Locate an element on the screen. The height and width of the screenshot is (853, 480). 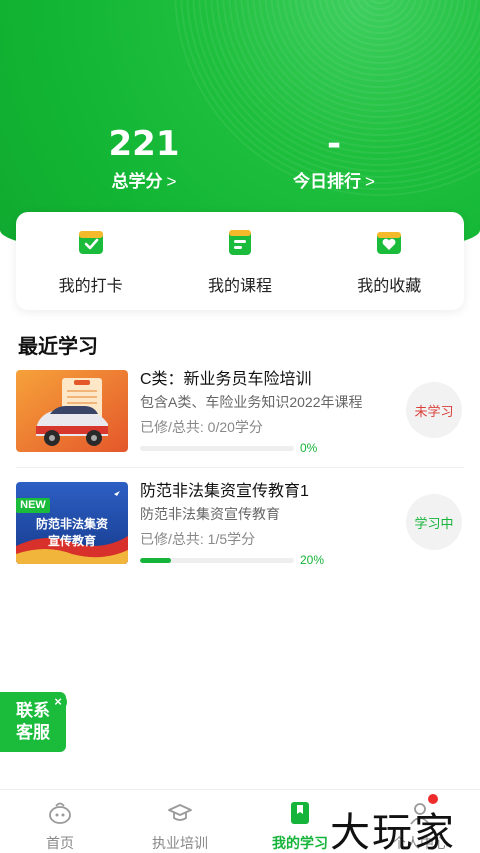
progress-fill is located at coordinates (155, 560).